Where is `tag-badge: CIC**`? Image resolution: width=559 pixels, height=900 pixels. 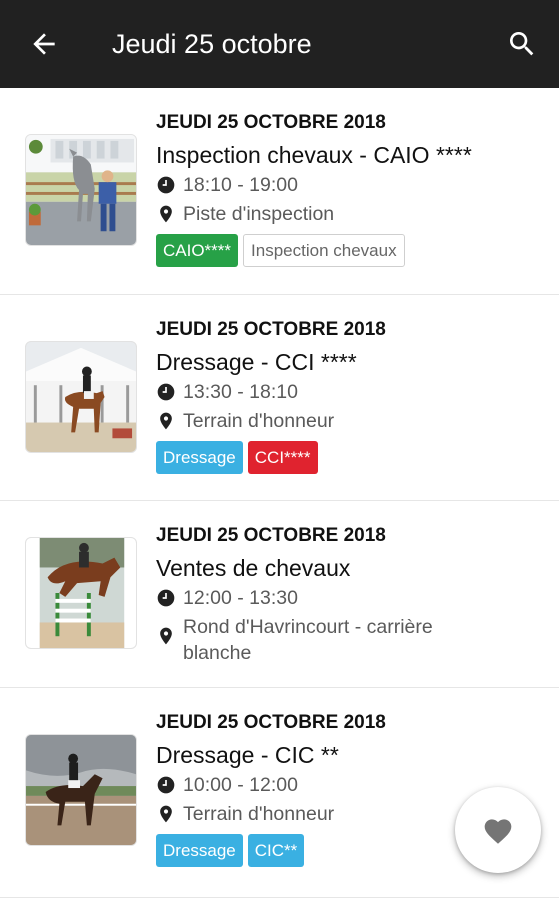 tag-badge: CIC** is located at coordinates (276, 850).